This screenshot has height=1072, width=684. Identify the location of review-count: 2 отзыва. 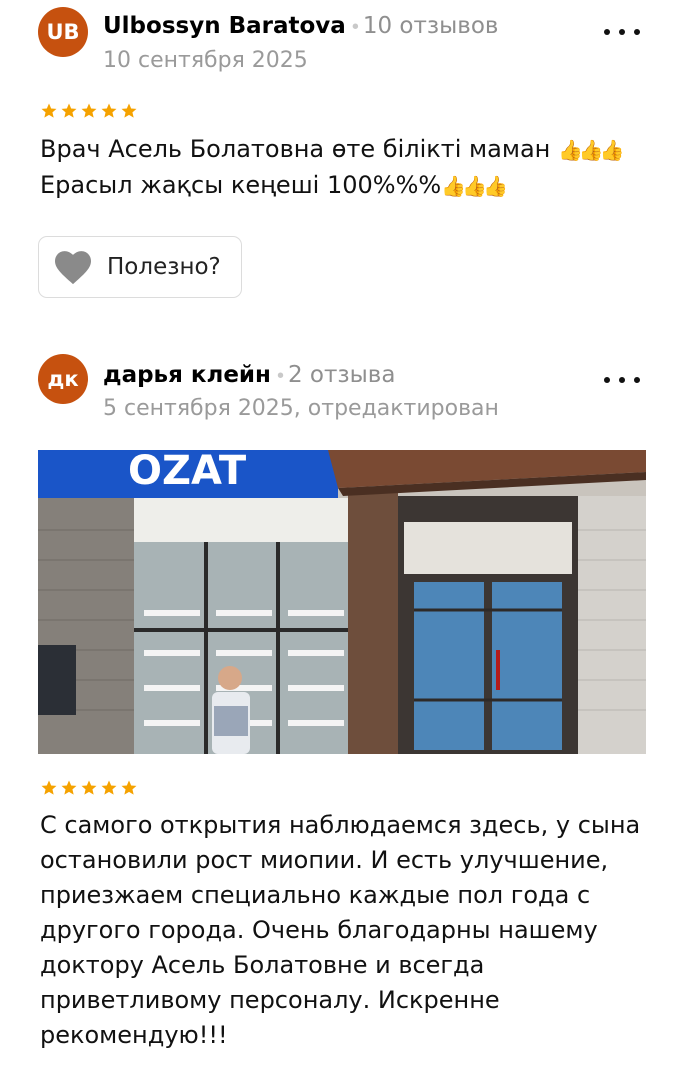
(341, 375).